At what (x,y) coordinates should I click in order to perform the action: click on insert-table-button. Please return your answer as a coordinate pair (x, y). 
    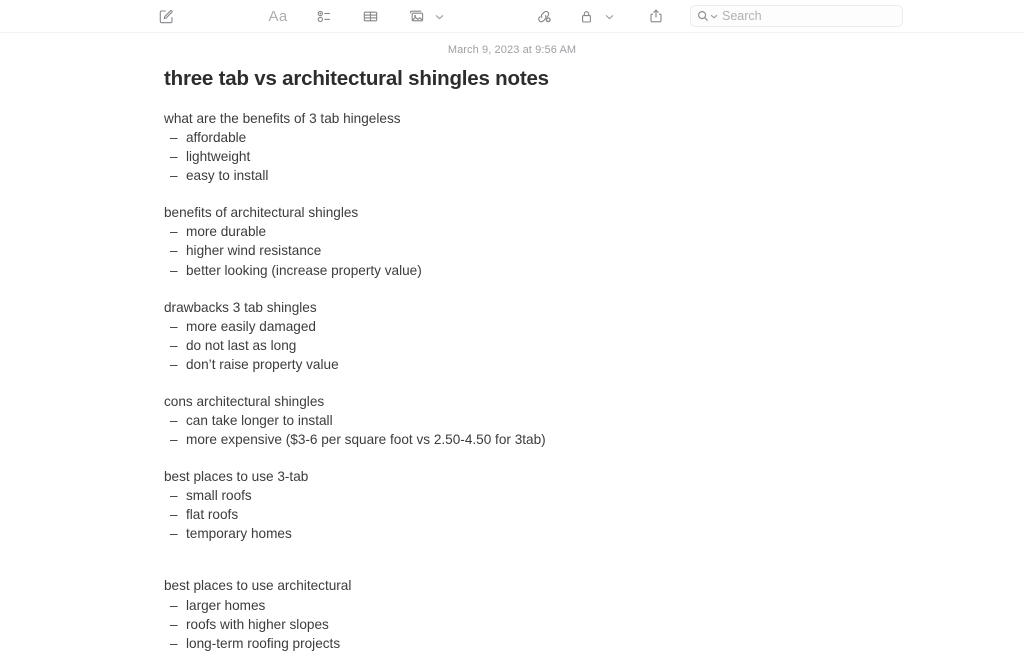
    Looking at the image, I should click on (370, 16).